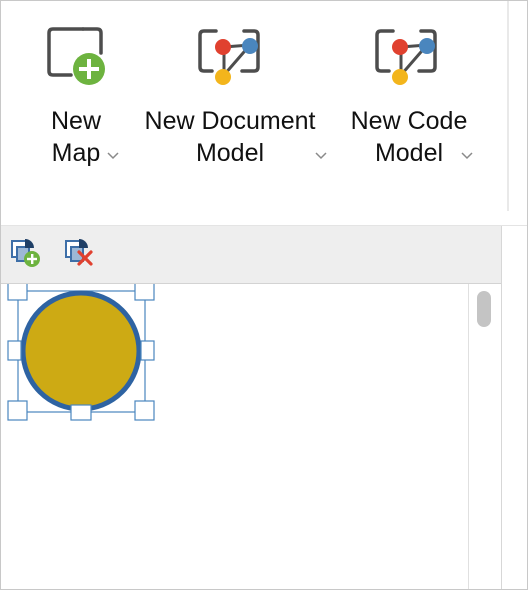 This screenshot has height=590, width=528. Describe the element at coordinates (17, 292) in the screenshot. I see `resize-handle-top-left` at that location.